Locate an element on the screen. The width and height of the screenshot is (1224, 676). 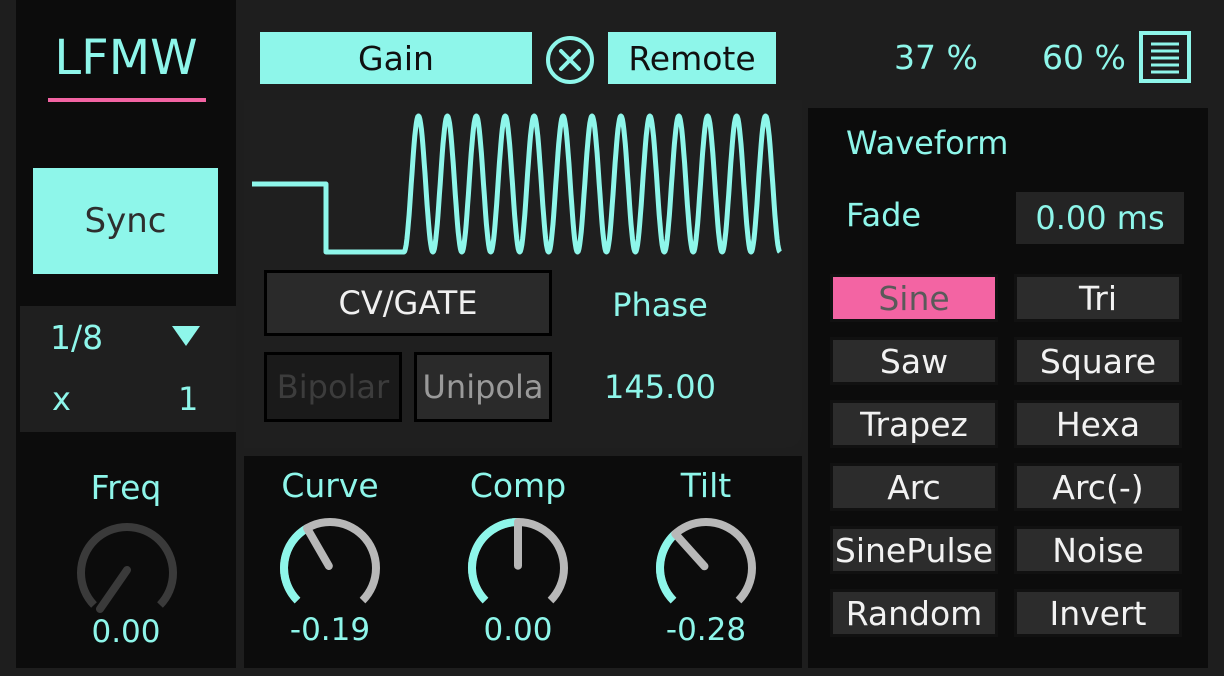
waveform-button-sine: Sine is located at coordinates (914, 298).